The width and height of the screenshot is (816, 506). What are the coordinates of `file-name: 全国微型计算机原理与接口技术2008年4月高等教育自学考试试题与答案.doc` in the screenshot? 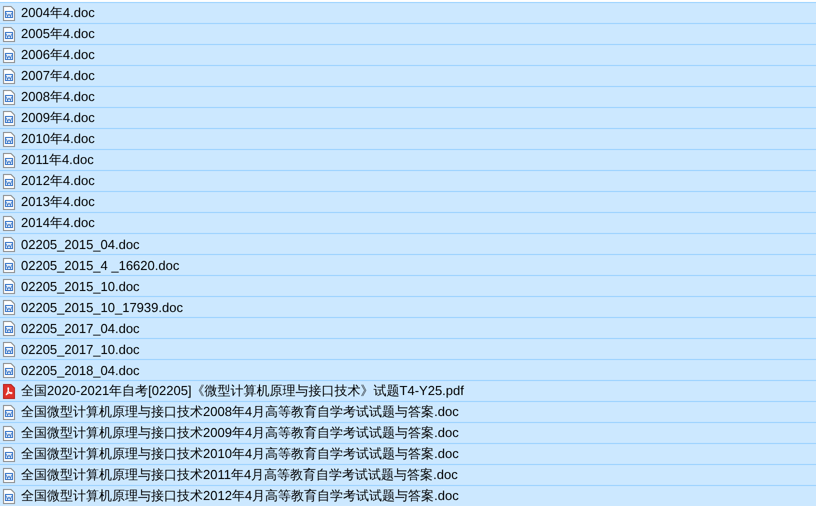 It's located at (240, 412).